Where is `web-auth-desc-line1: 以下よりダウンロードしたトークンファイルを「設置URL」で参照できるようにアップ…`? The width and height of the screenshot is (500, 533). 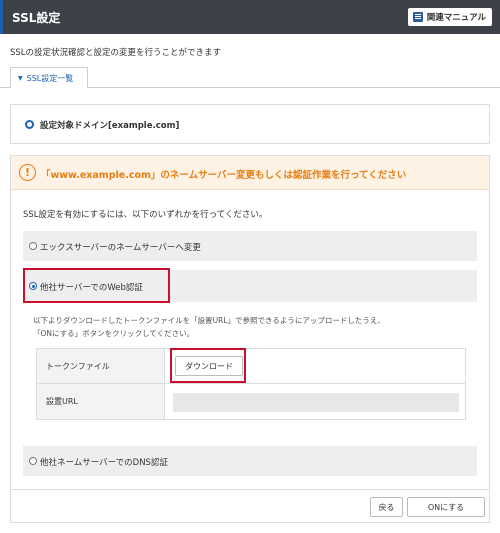 web-auth-desc-line1: 以下よりダウンロードしたトークンファイルを「設置URL」で参照できるようにアップ… is located at coordinates (209, 320).